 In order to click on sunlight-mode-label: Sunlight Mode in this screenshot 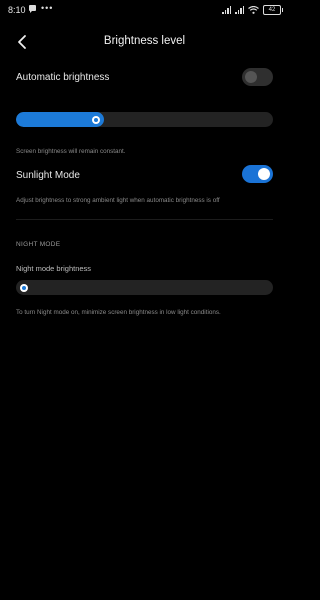, I will do `click(48, 175)`.